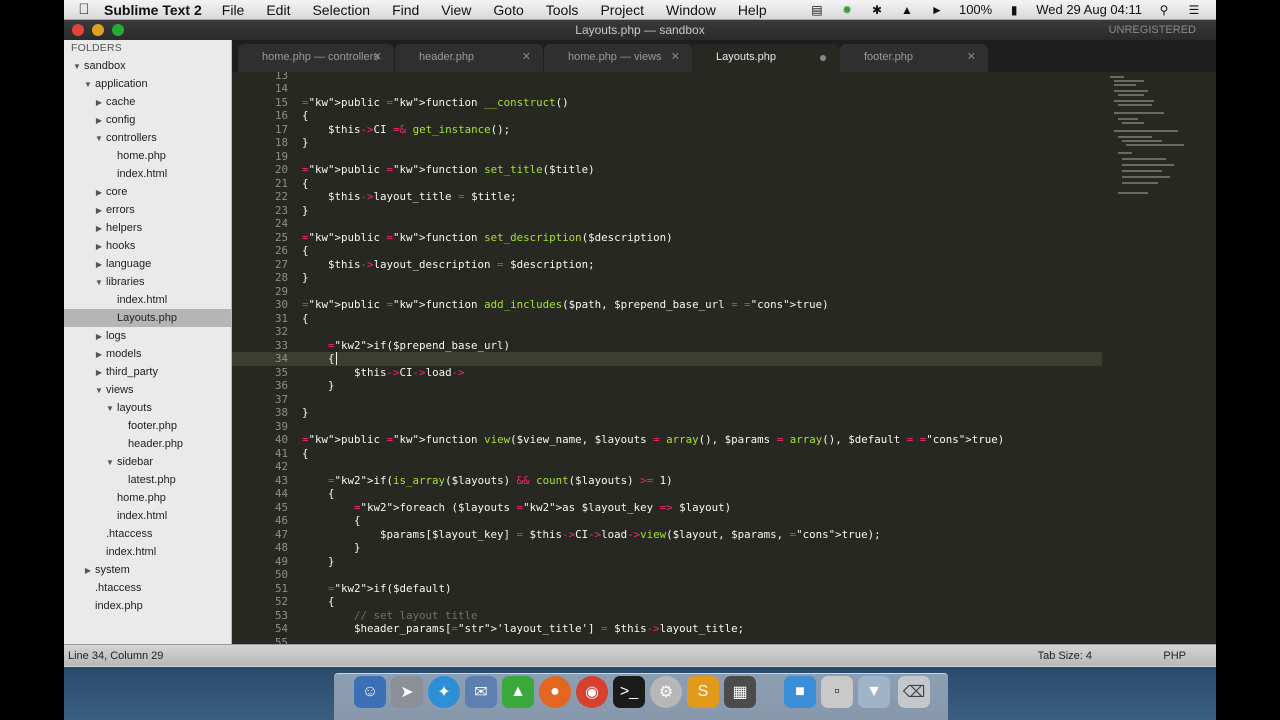 The width and height of the screenshot is (1280, 720). What do you see at coordinates (147, 192) in the screenshot?
I see `sidebar-item: ▶ core` at bounding box center [147, 192].